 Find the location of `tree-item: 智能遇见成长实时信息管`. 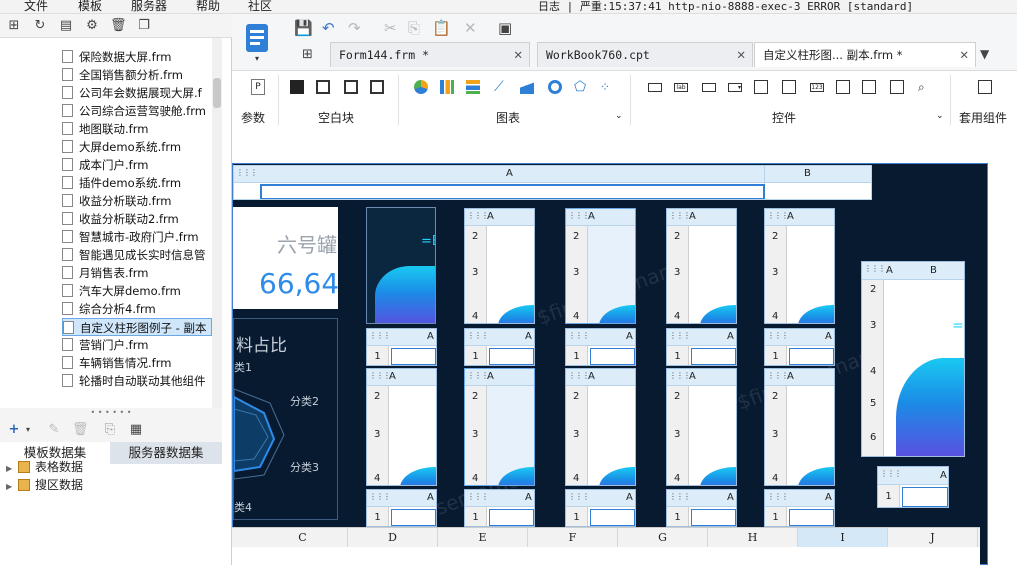

tree-item: 智能遇见成长实时信息管 is located at coordinates (134, 255).